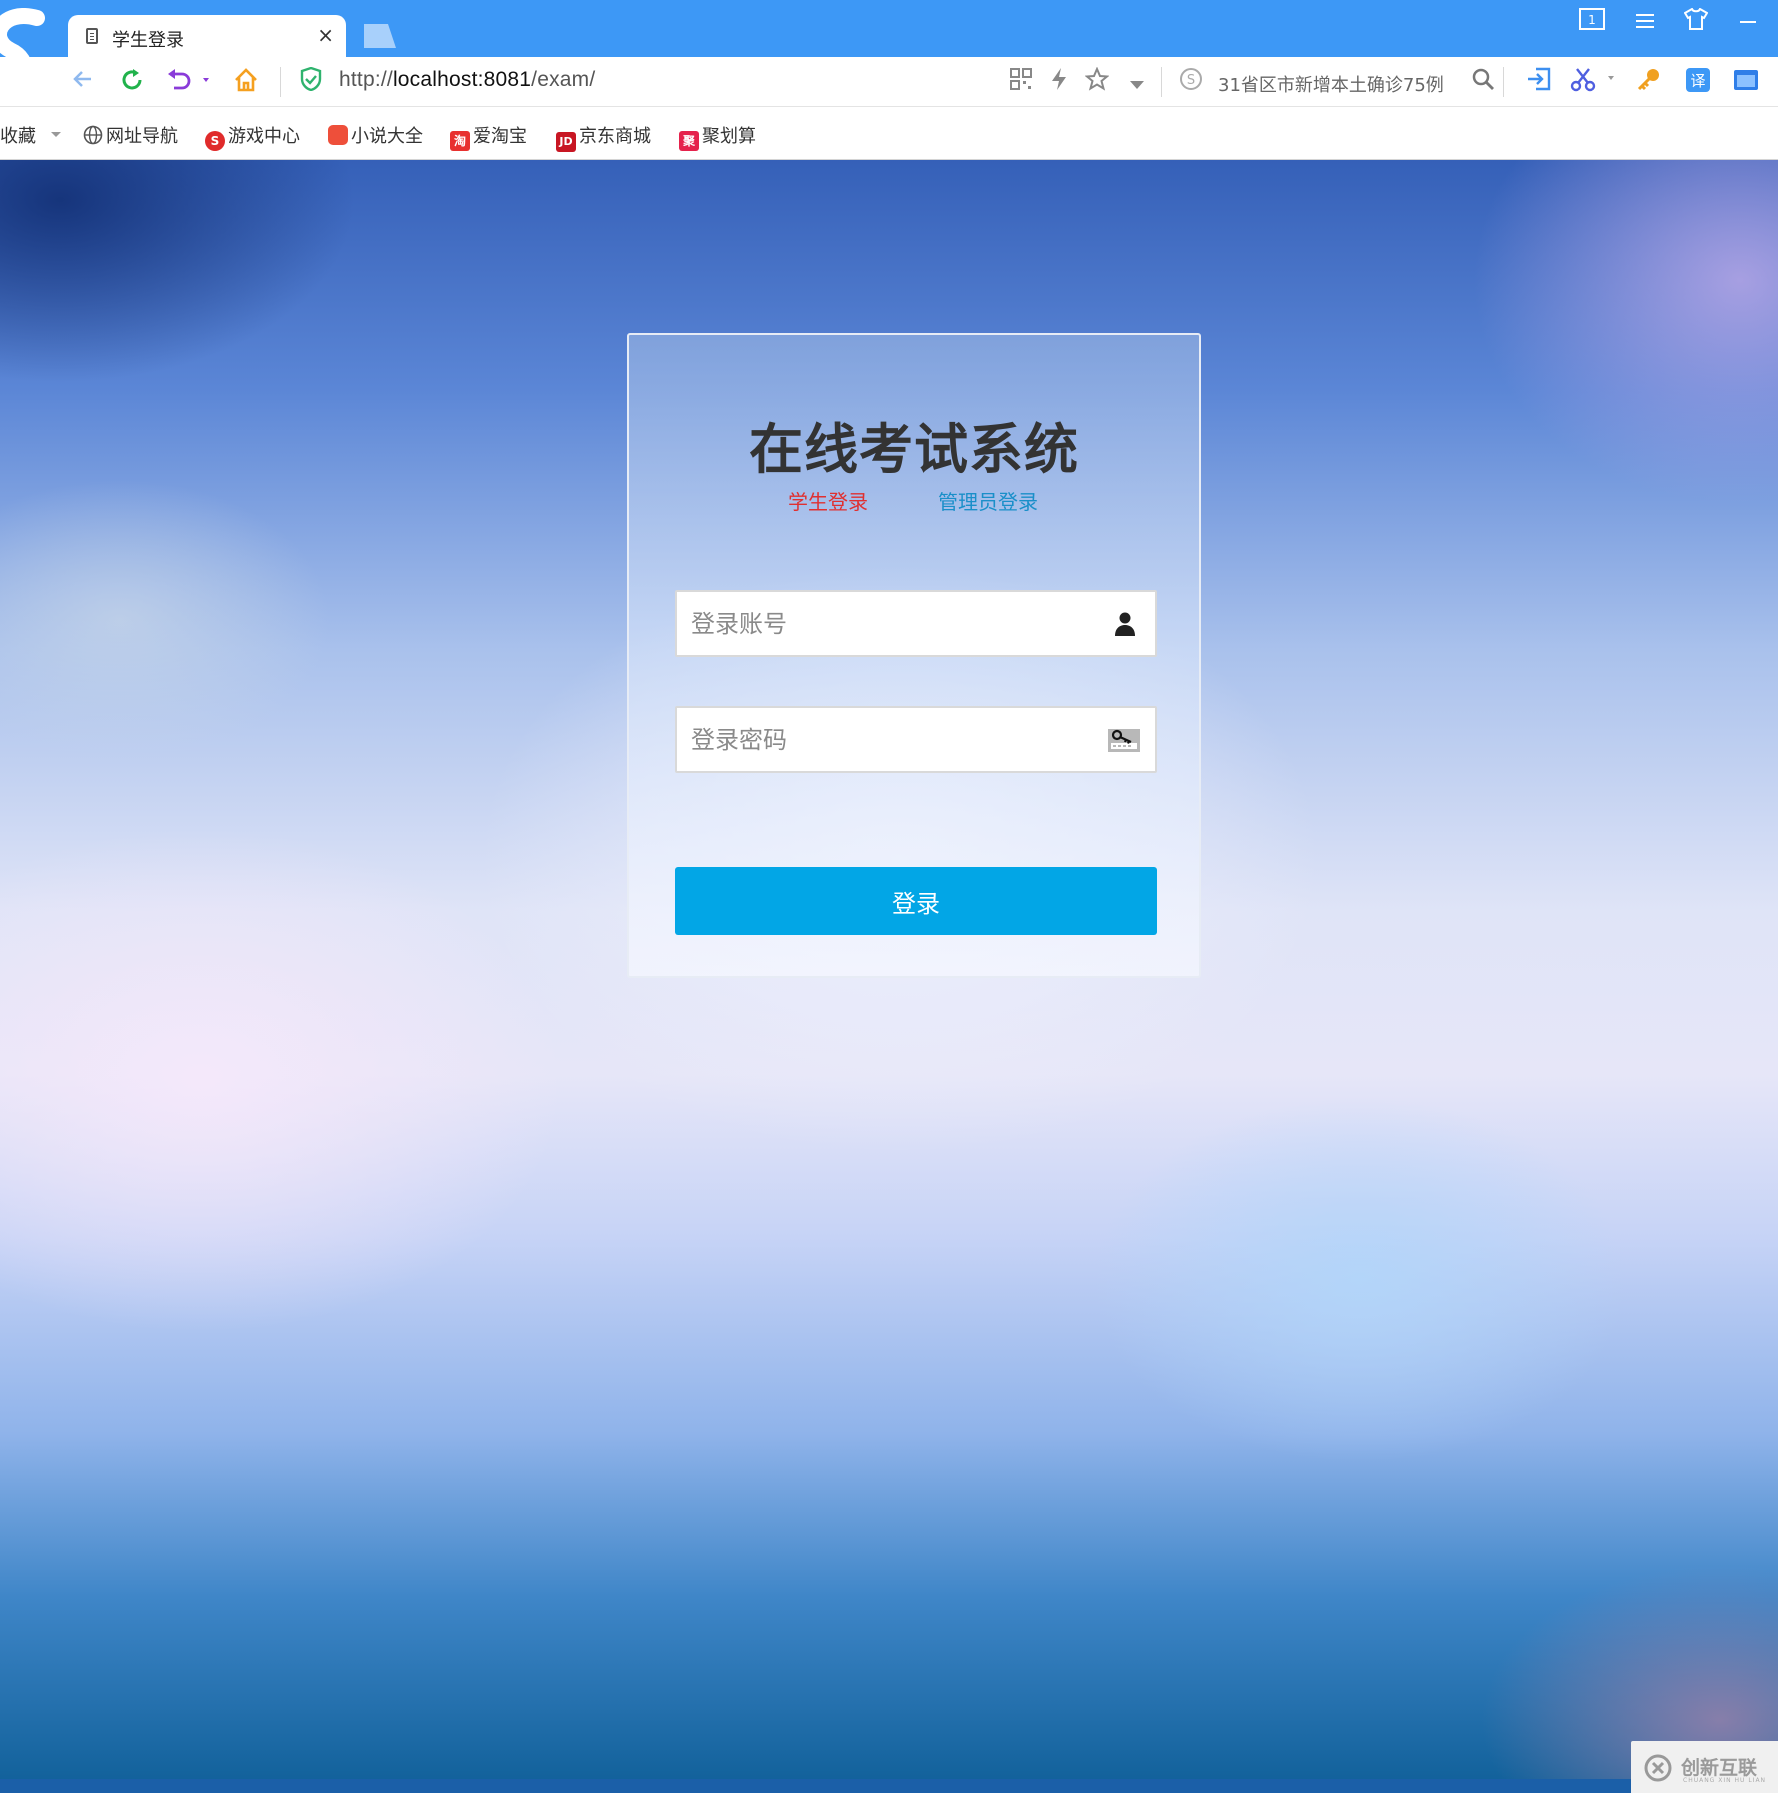 Image resolution: width=1778 pixels, height=1793 pixels. I want to click on bookmark-nav: 网址导航, so click(130, 135).